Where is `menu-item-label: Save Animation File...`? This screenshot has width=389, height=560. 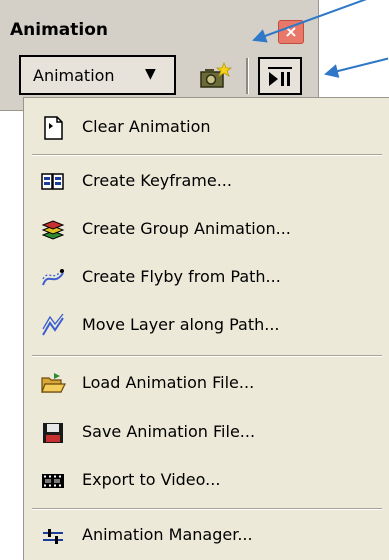
menu-item-label: Save Animation File... is located at coordinates (169, 431).